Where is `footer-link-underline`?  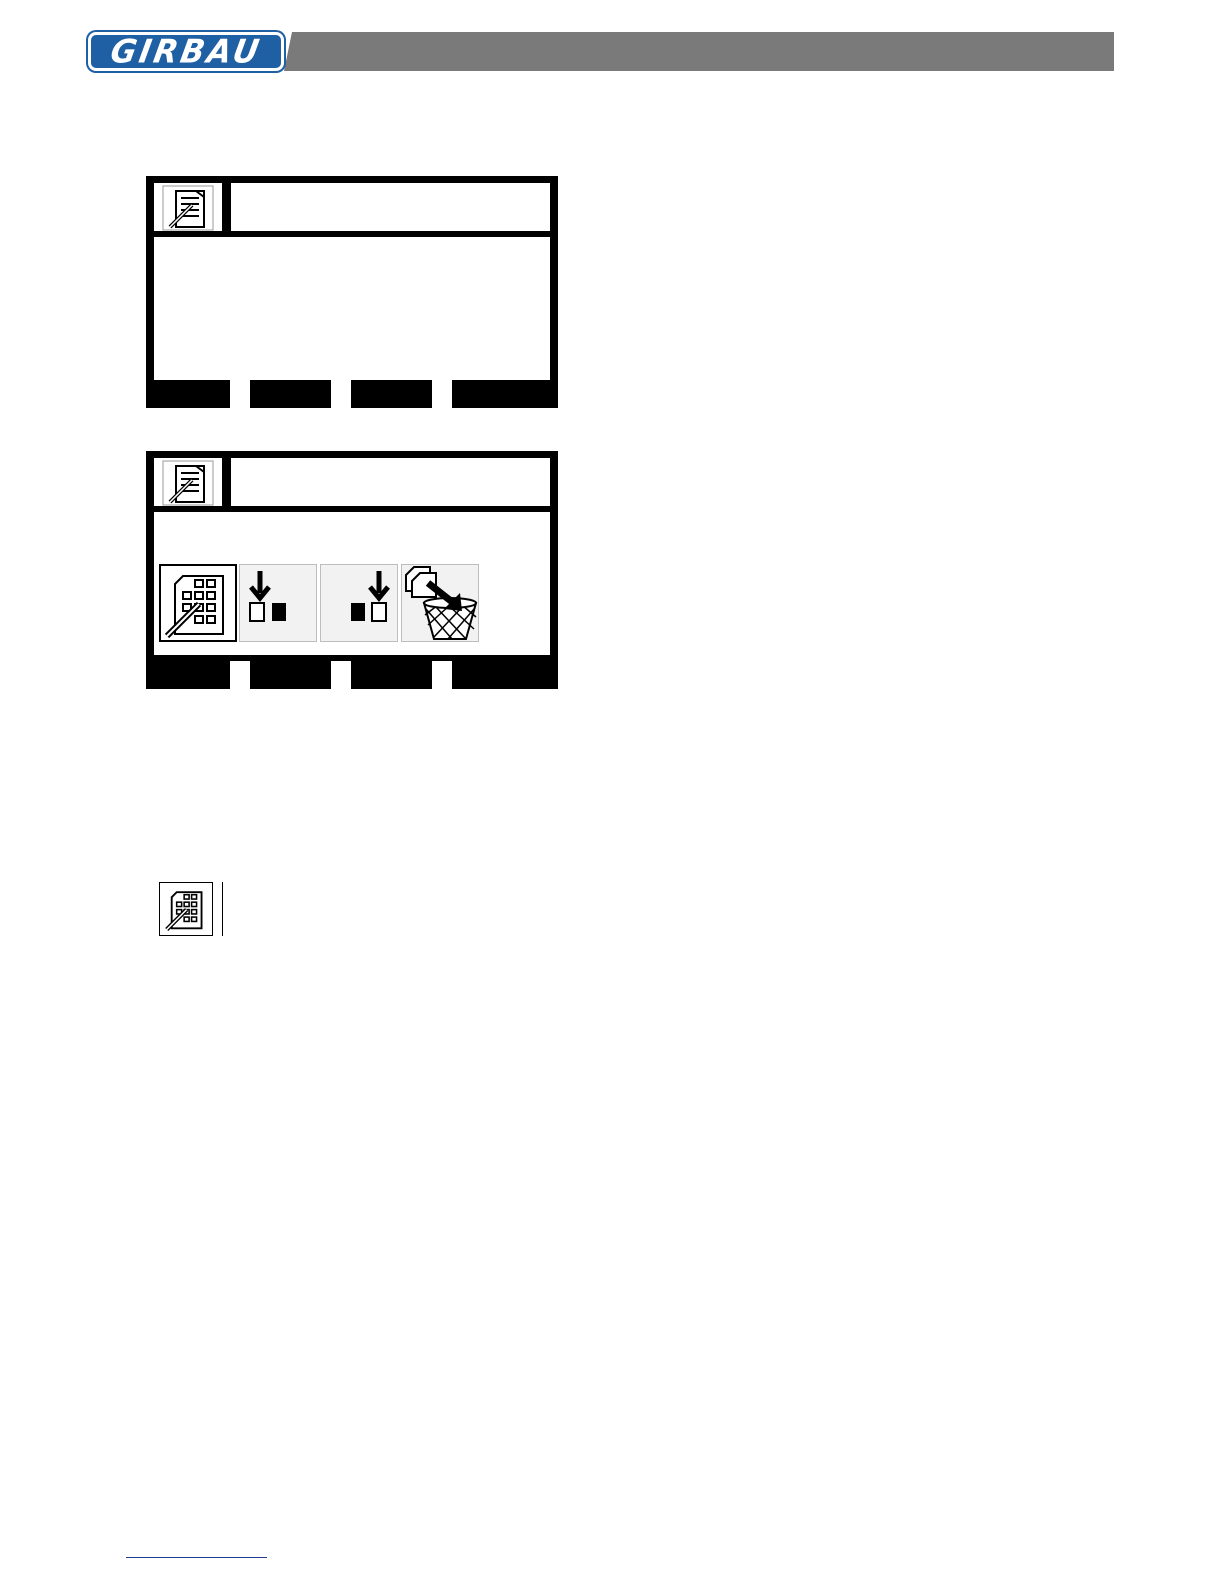 footer-link-underline is located at coordinates (196, 1557).